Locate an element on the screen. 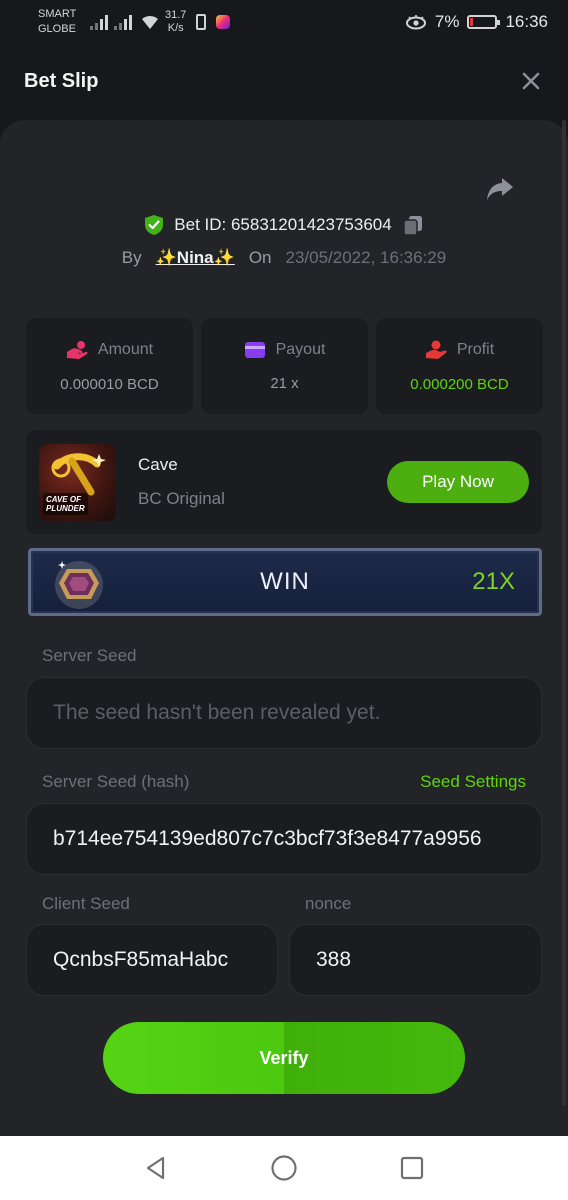  bet-id: Bet ID: 65831201423753604 is located at coordinates (283, 224).